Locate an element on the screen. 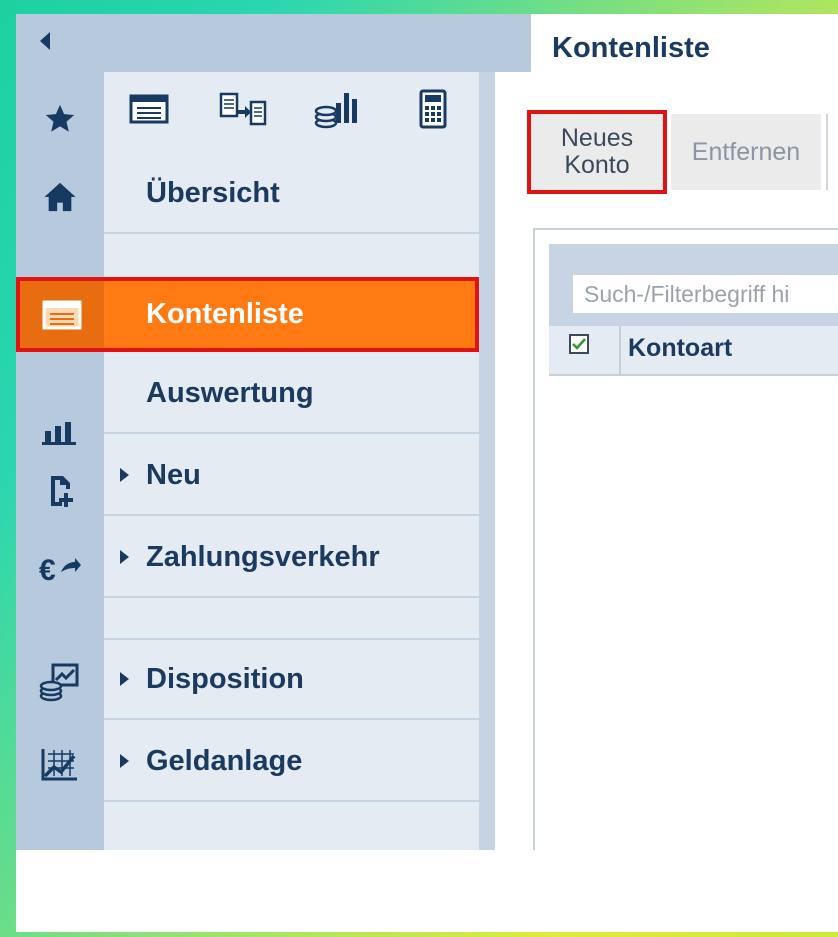 Image resolution: width=838 pixels, height=937 pixels. new-account-button: Neues Konto is located at coordinates (597, 152).